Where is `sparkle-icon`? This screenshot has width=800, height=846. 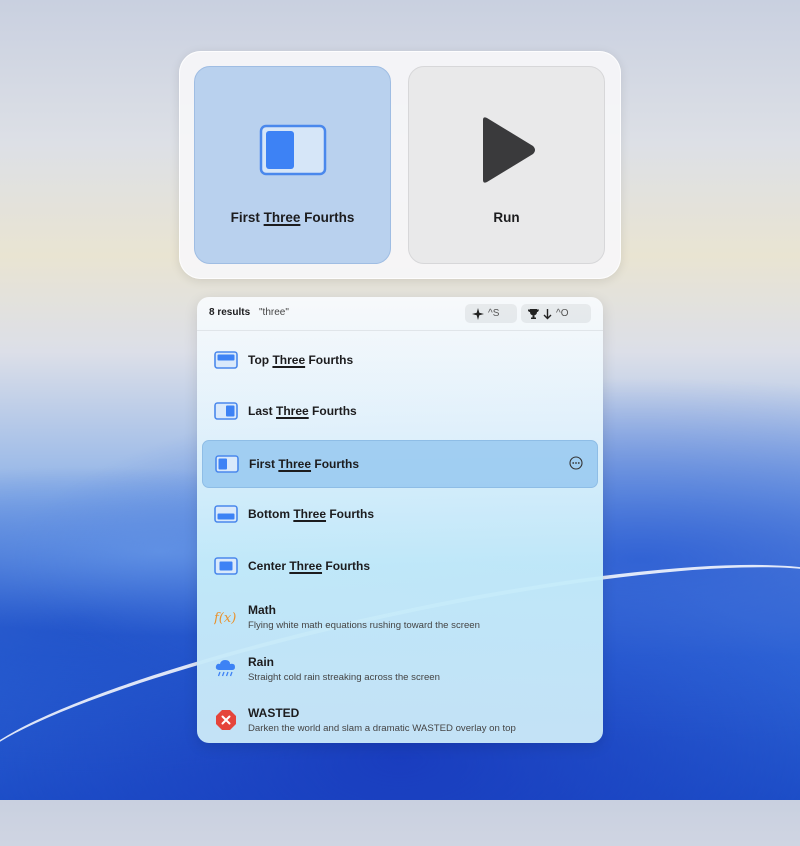
sparkle-icon is located at coordinates (478, 313).